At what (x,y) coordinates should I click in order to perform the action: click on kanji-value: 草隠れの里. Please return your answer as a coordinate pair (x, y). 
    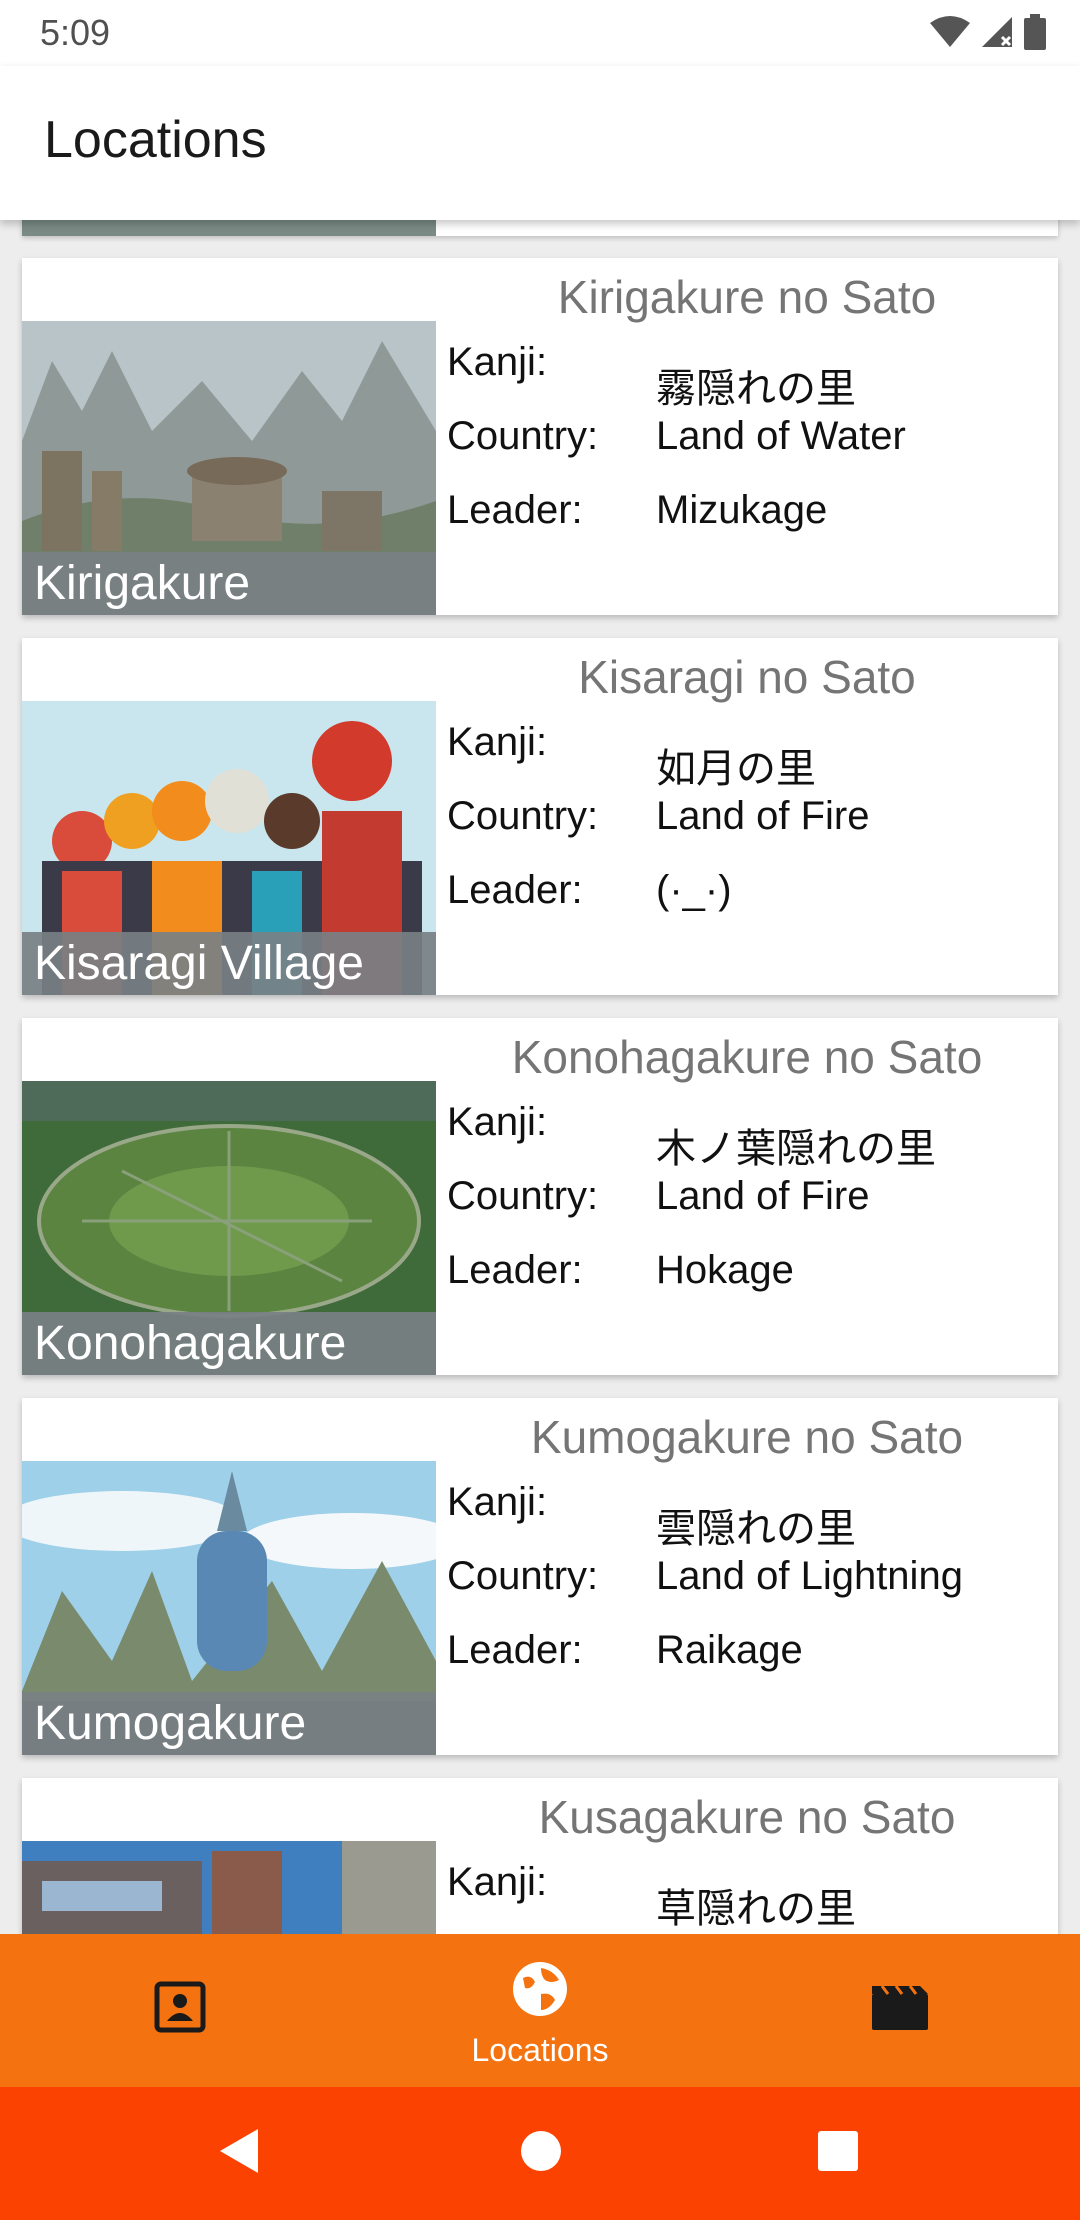
    Looking at the image, I should click on (756, 1909).